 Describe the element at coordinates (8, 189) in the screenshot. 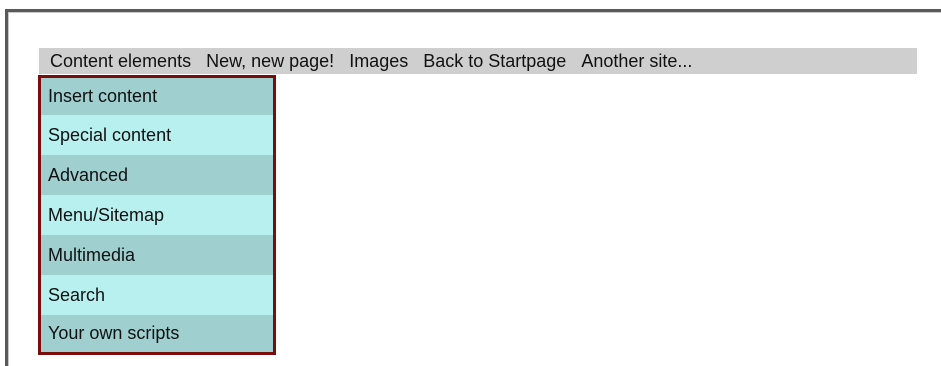

I see `frame-inner-edge-left` at that location.